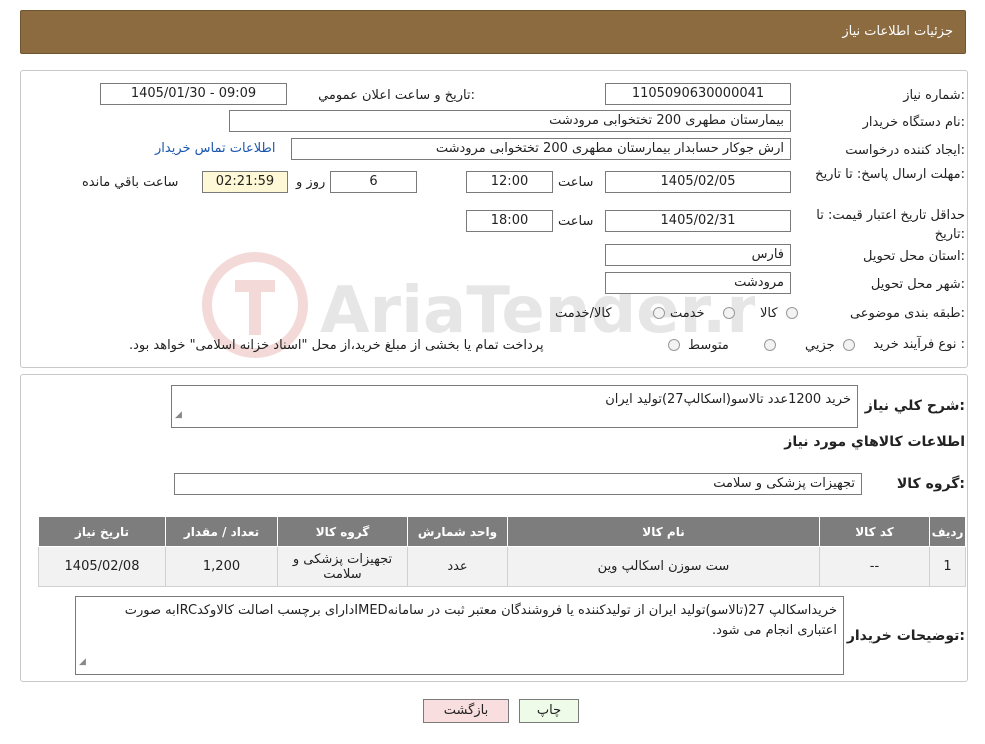 The height and width of the screenshot is (744, 985). What do you see at coordinates (770, 345) in the screenshot?
I see `process-radio-medium` at bounding box center [770, 345].